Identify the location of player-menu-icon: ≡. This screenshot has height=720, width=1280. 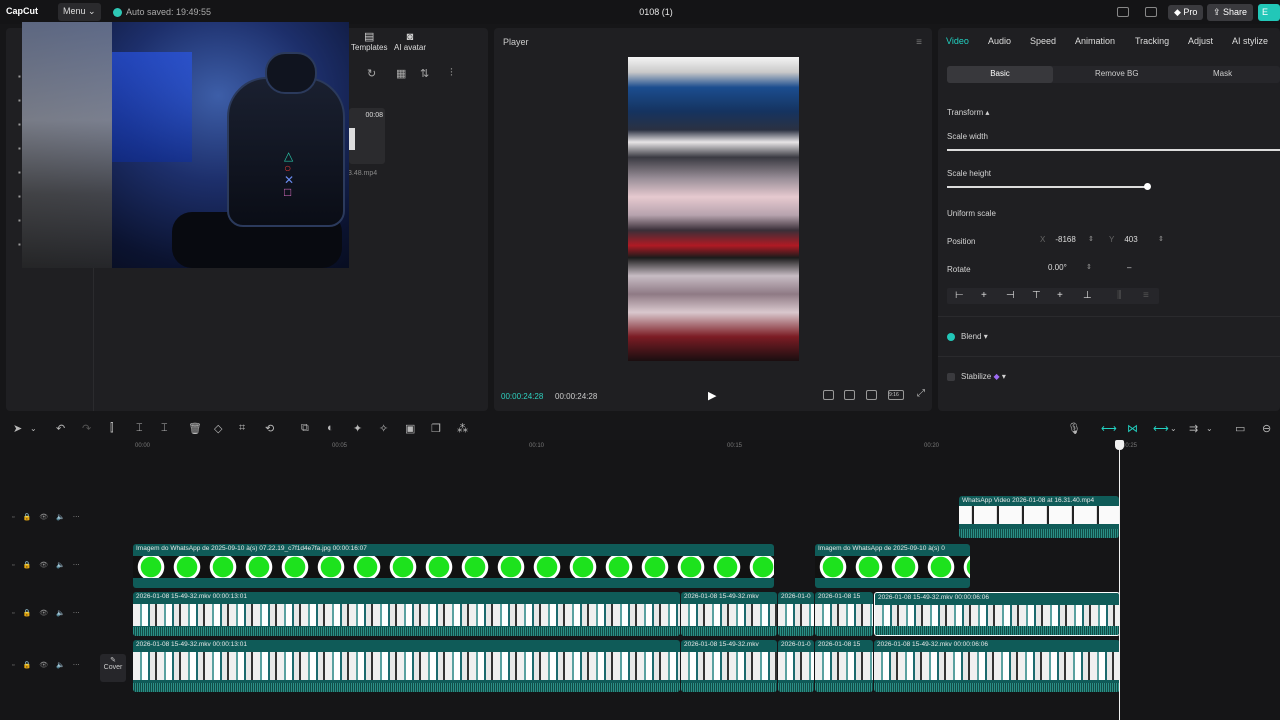
(919, 42).